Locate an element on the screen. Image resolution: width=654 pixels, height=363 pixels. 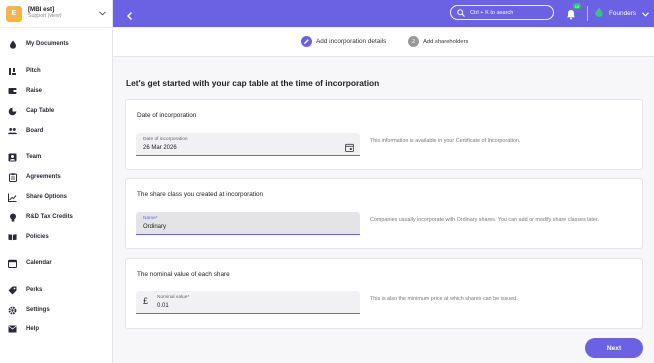
divider is located at coordinates (587, 13).